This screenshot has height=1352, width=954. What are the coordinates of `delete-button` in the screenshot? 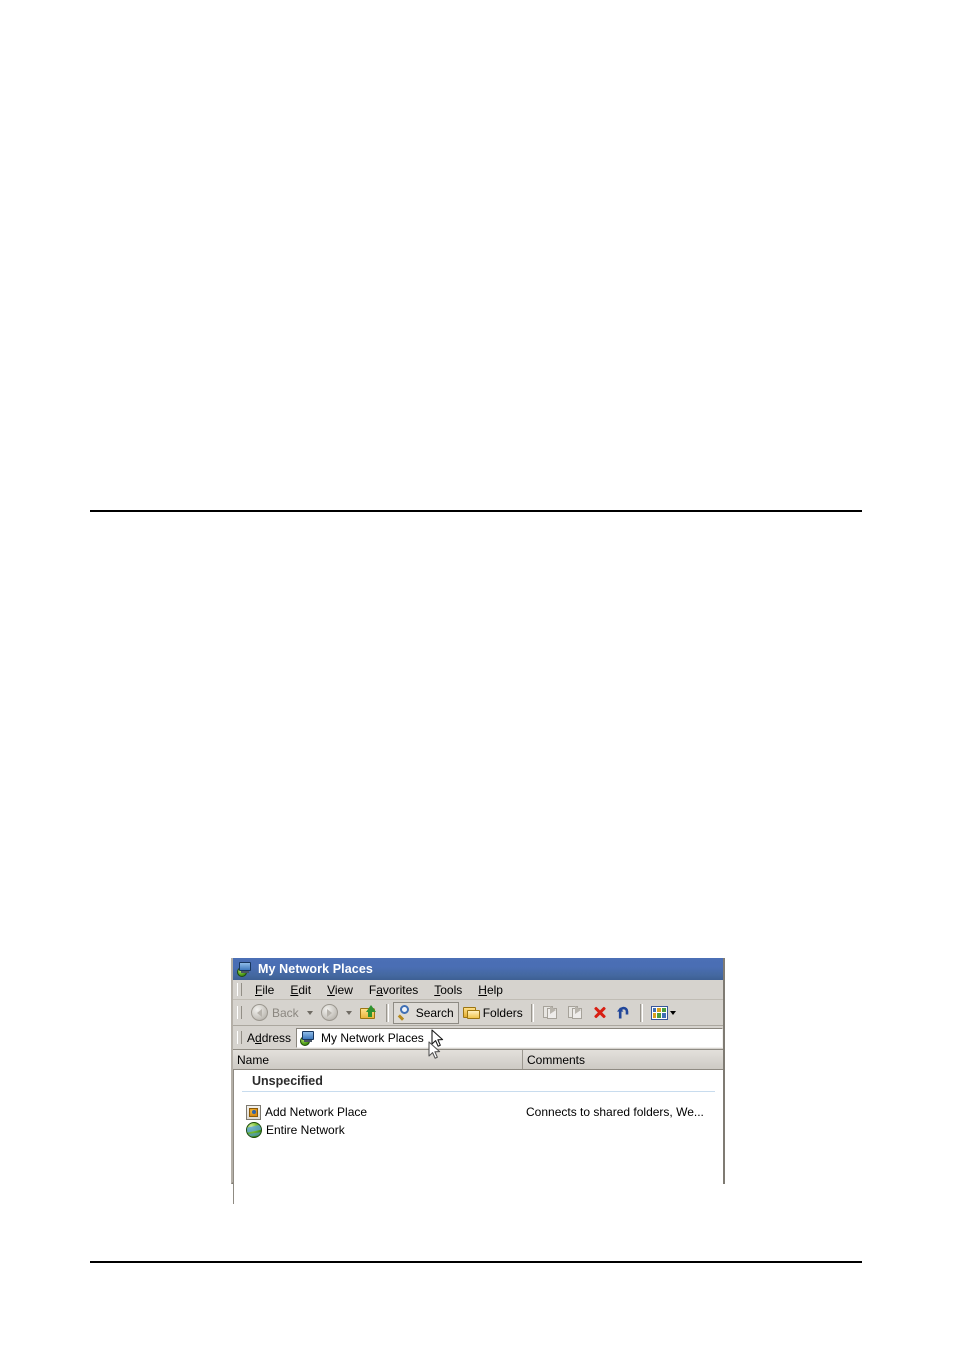 It's located at (600, 1013).